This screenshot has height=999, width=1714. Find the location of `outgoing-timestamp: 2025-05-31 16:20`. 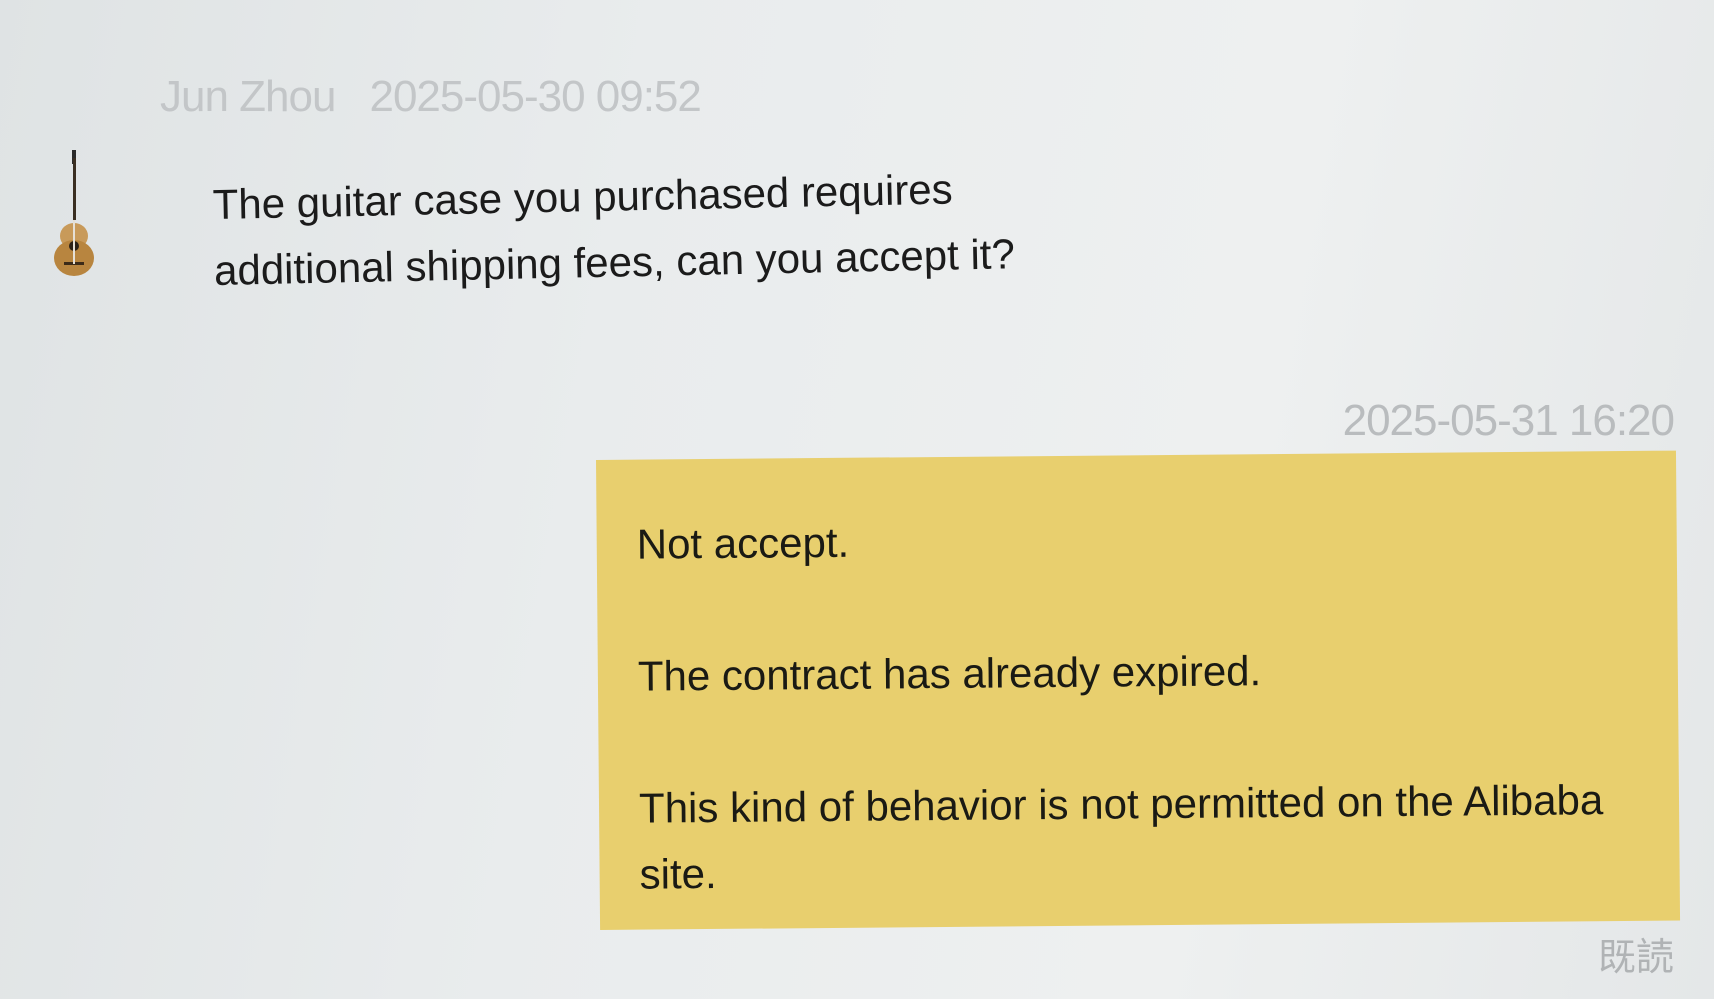

outgoing-timestamp: 2025-05-31 16:20 is located at coordinates (1508, 420).